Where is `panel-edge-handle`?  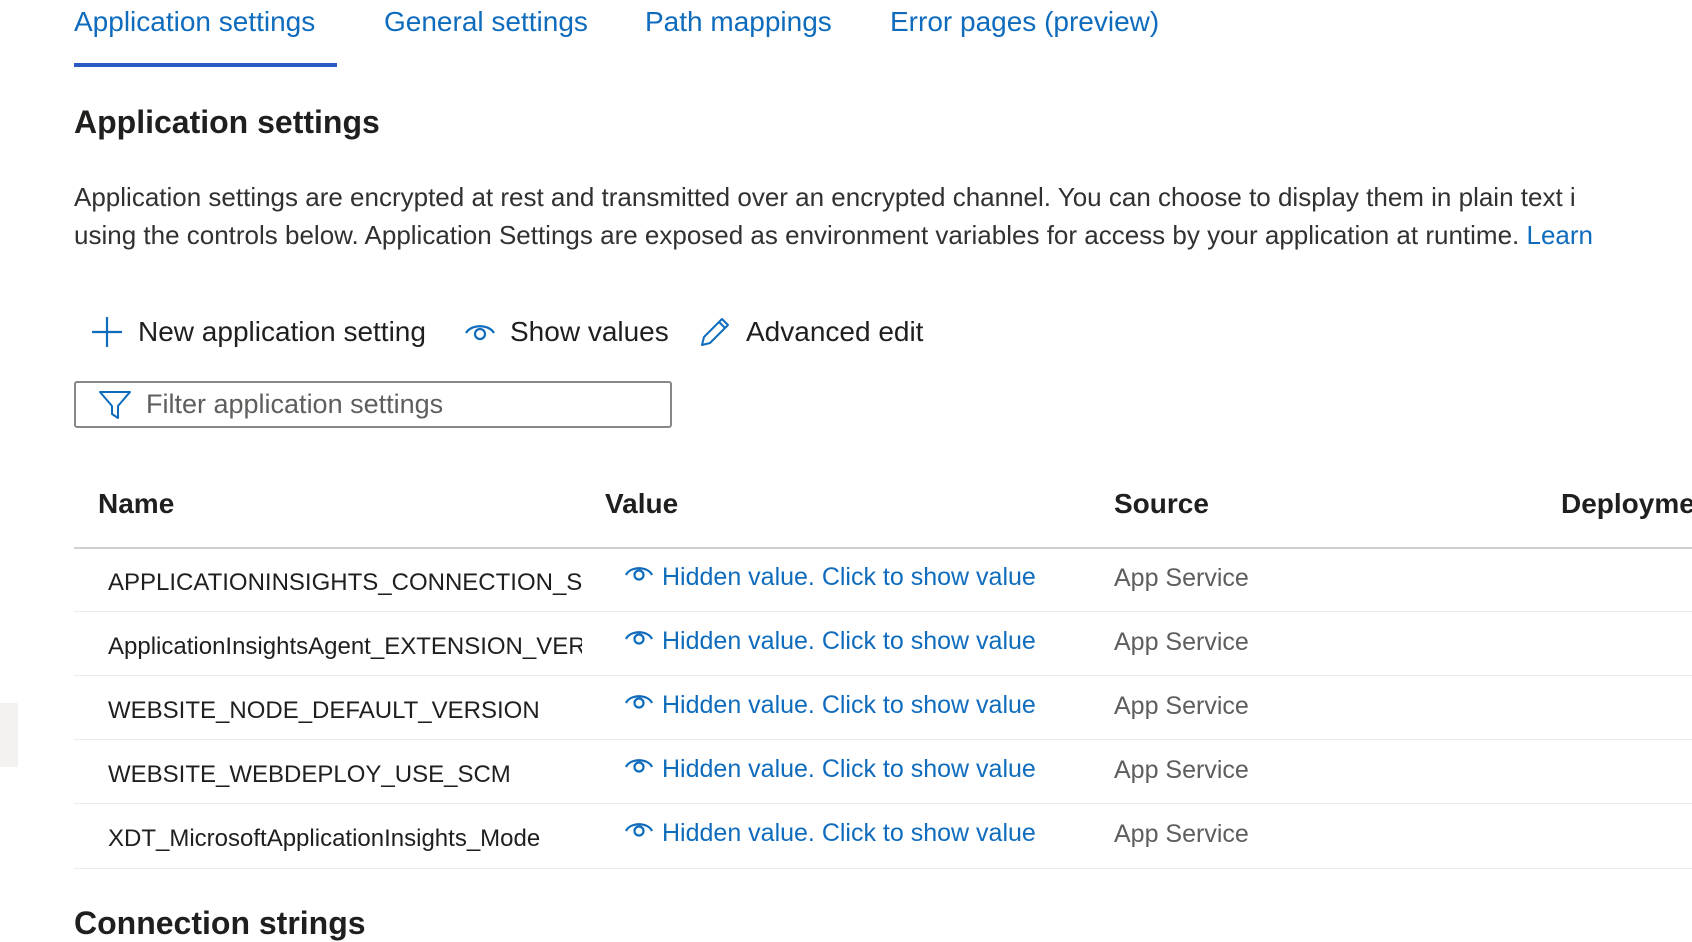
panel-edge-handle is located at coordinates (9, 735).